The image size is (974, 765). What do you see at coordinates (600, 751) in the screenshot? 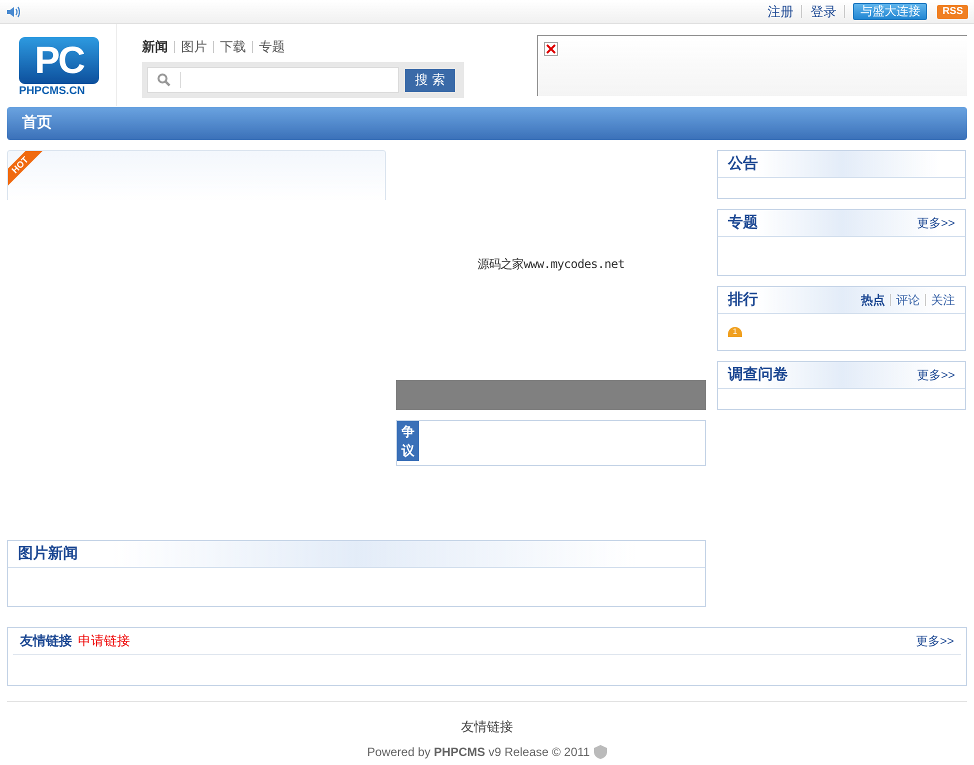
I see `shield-icon` at bounding box center [600, 751].